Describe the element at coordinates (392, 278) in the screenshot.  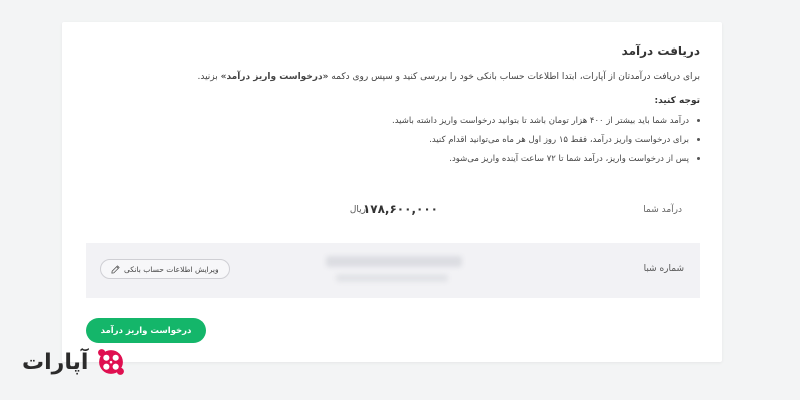
I see `account-owner-redacted` at that location.